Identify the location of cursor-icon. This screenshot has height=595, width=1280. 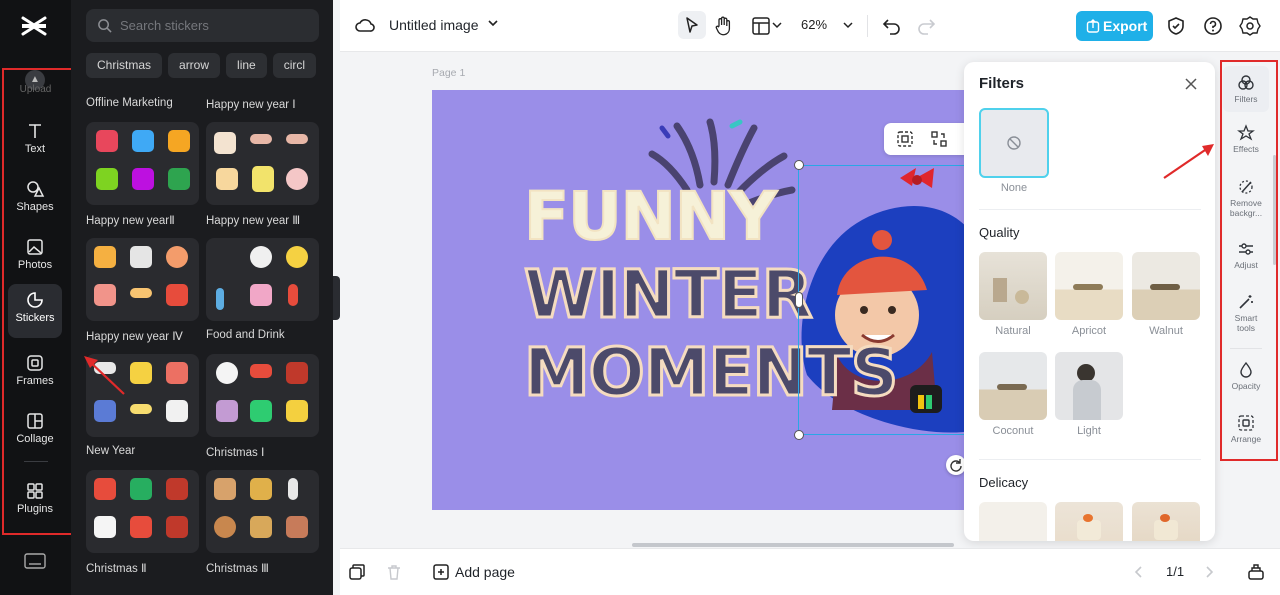
(692, 25).